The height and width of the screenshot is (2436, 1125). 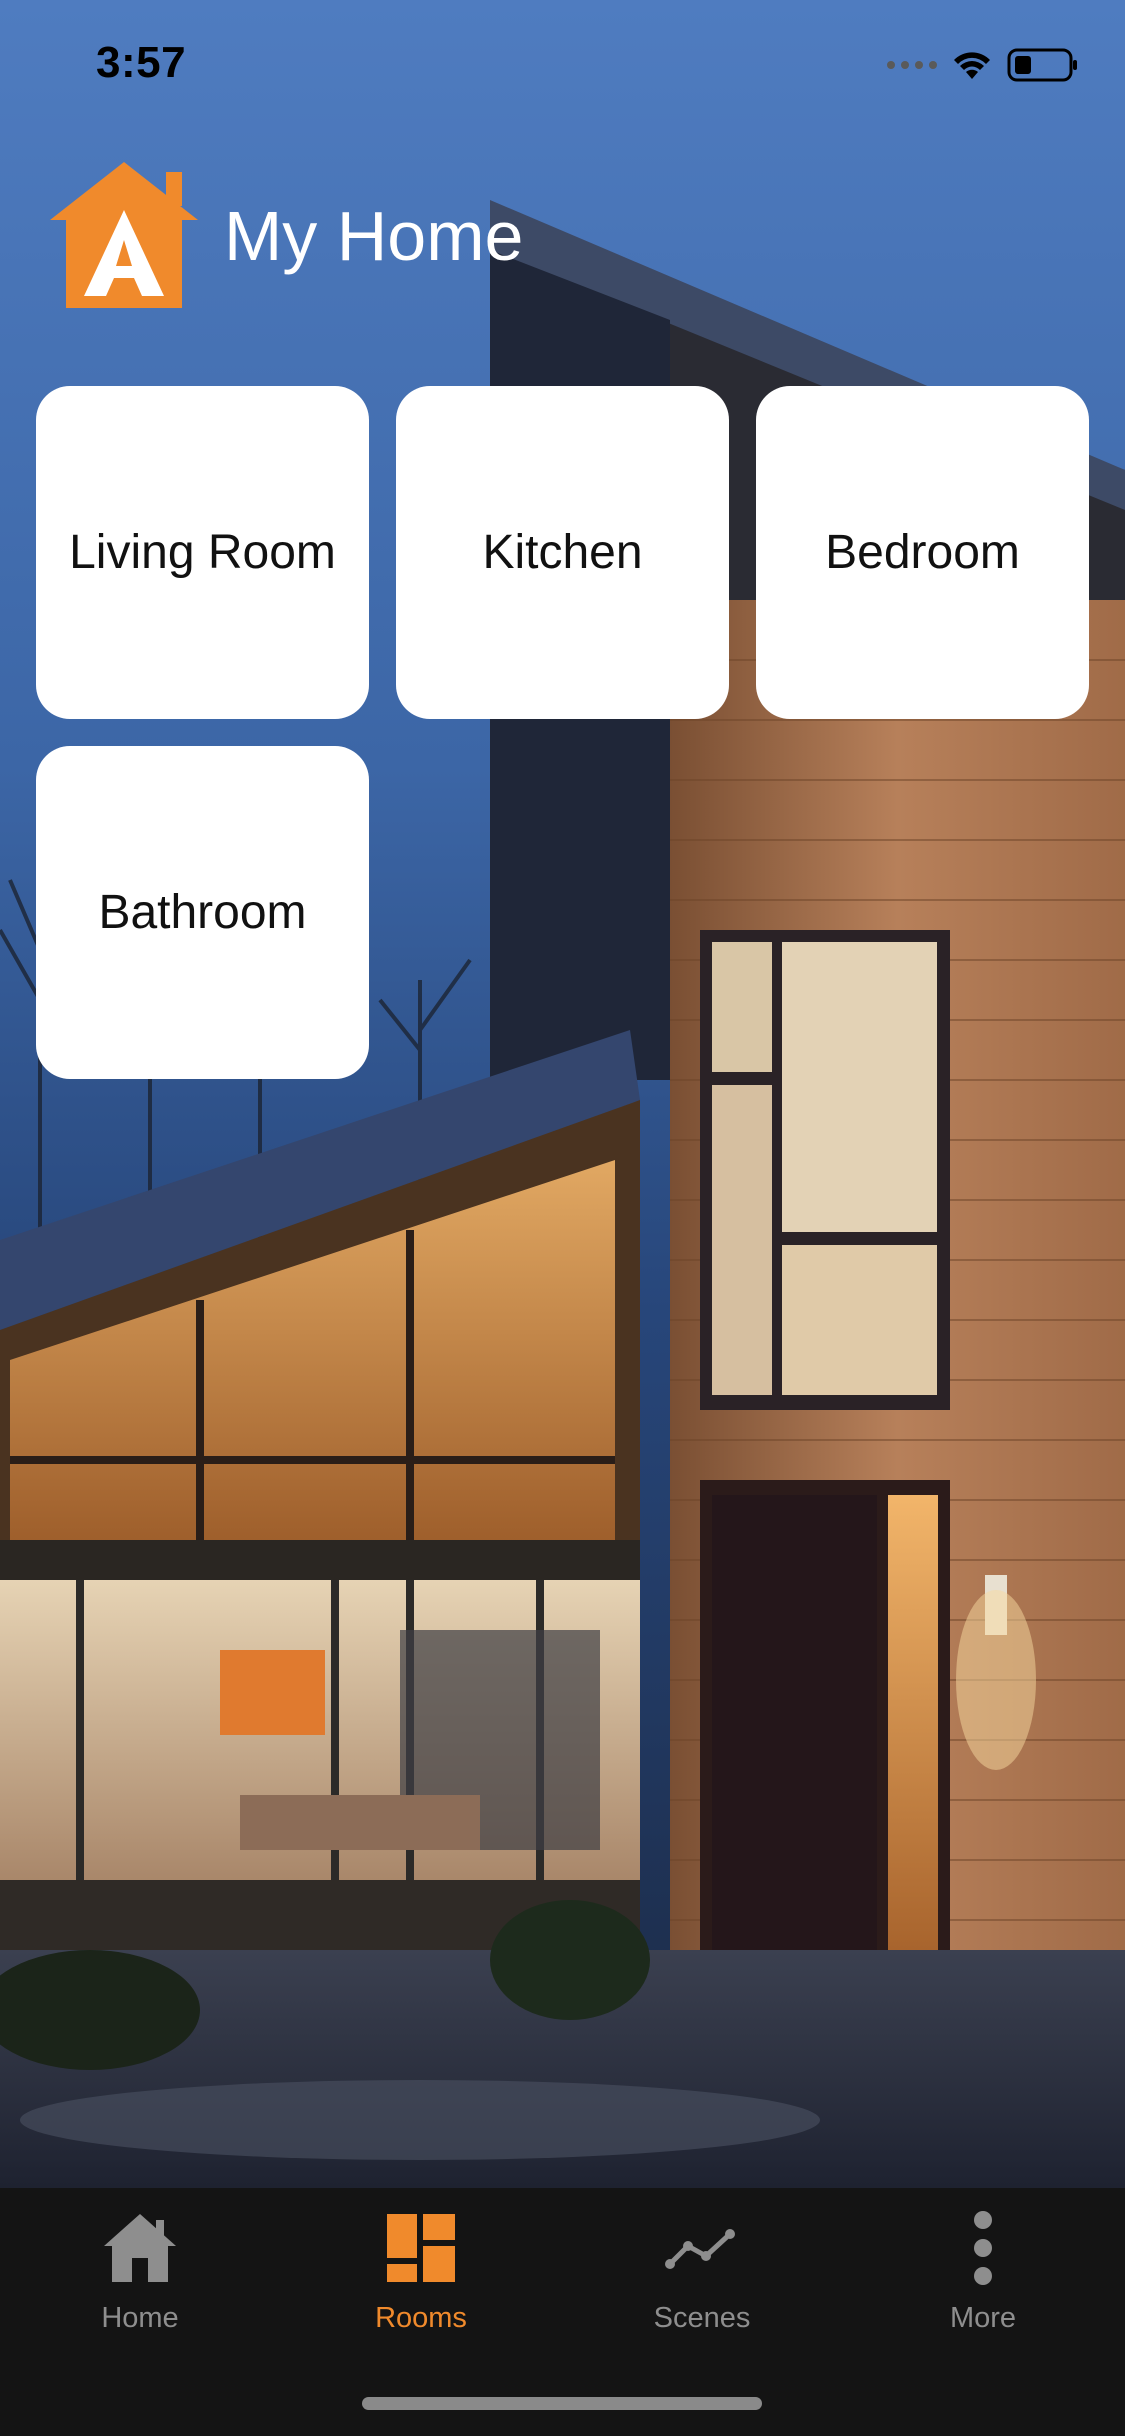 I want to click on battery-icon, so click(x=1042, y=65).